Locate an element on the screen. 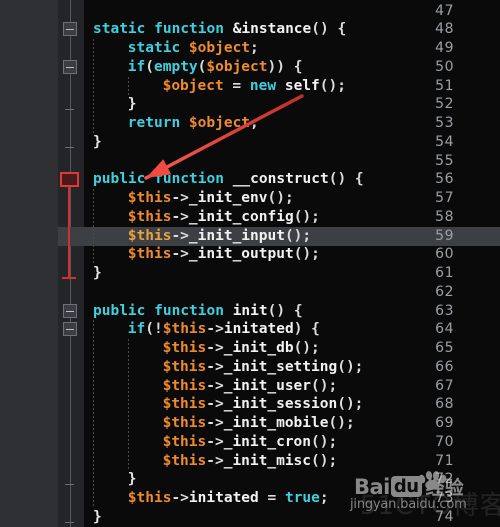 Image resolution: width=500 pixels, height=527 pixels. code-text: $this->_init_input(); is located at coordinates (219, 235).